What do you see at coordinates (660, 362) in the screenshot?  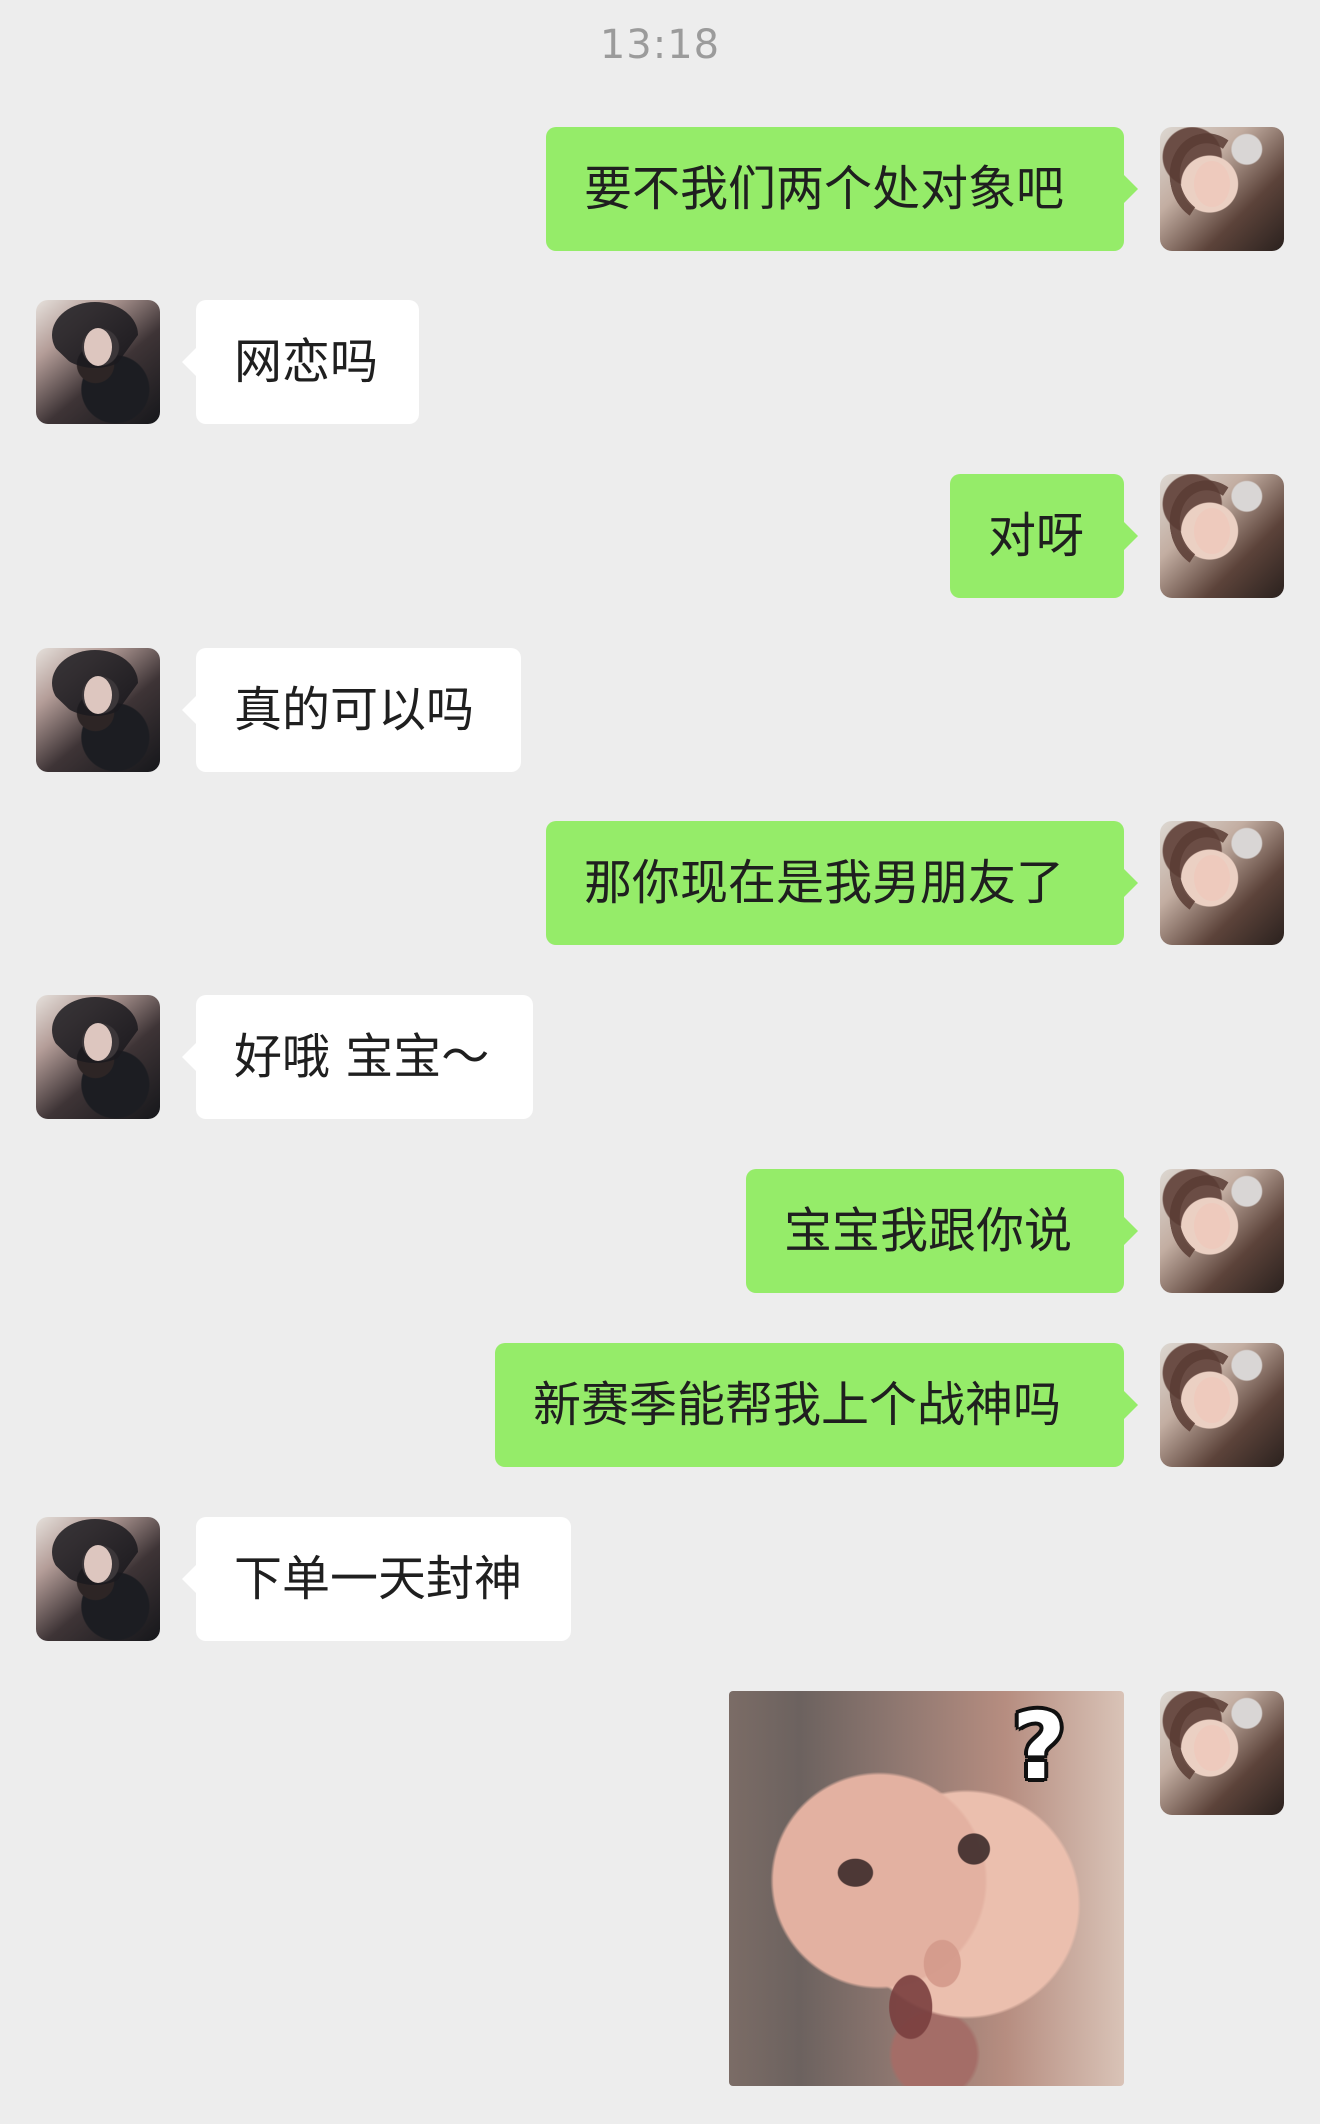 I see `message-row-2: 网恋吗` at bounding box center [660, 362].